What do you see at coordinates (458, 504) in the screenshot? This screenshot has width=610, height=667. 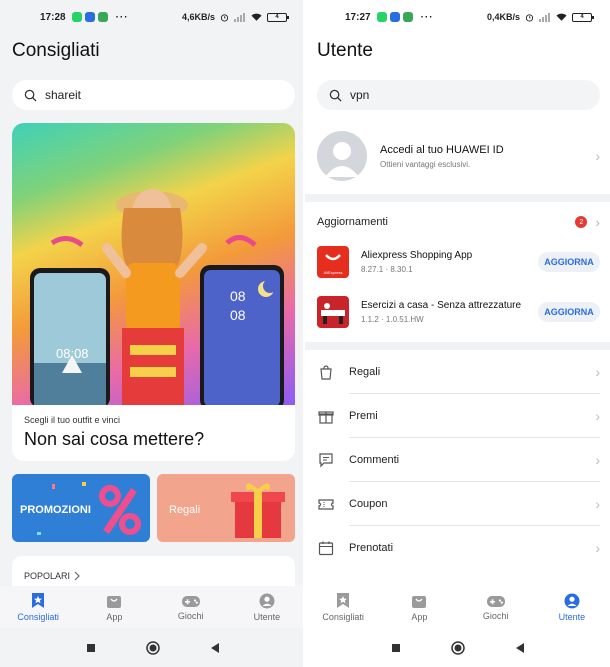 I see `menu-coupon: Coupon ›` at bounding box center [458, 504].